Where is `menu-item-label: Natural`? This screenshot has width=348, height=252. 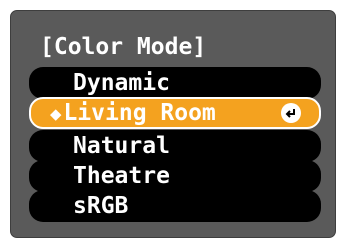 menu-item-label: Natural is located at coordinates (121, 146).